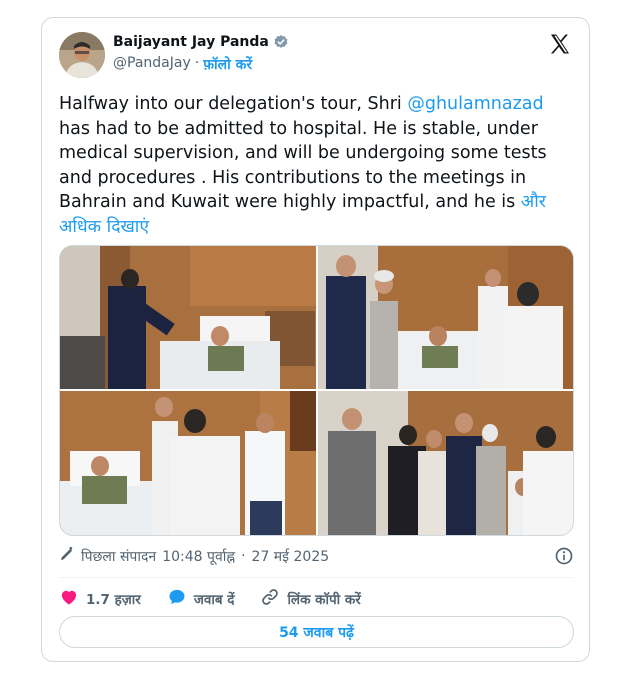 This screenshot has height=686, width=631. Describe the element at coordinates (560, 44) in the screenshot. I see `x-logo-icon` at that location.